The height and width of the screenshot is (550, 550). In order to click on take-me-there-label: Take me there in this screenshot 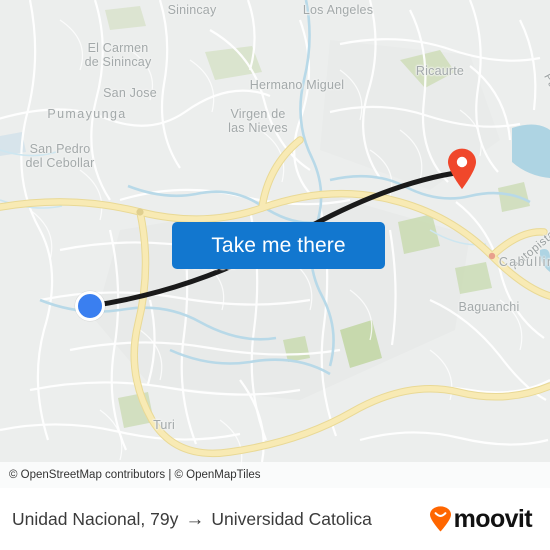, I will do `click(278, 245)`.